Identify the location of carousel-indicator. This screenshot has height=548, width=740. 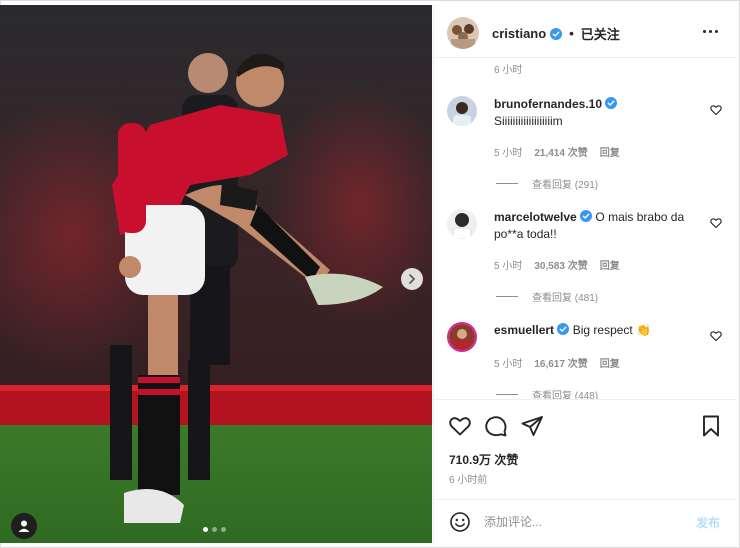
(214, 529).